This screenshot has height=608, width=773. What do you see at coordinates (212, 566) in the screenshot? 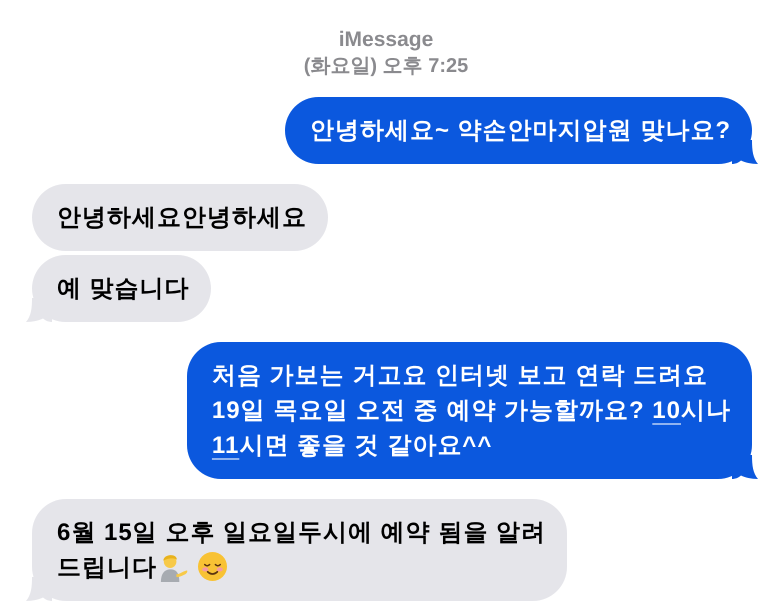
I see `smiley-icon` at bounding box center [212, 566].